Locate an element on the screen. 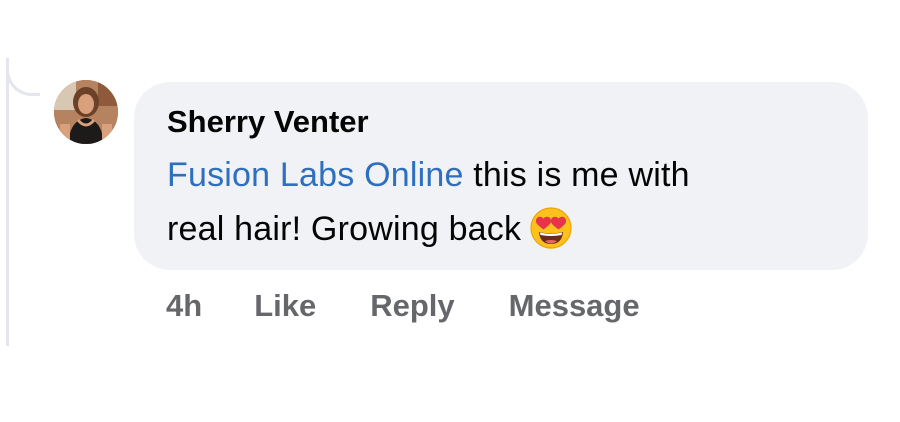 This screenshot has height=422, width=900. comment-text-line1: this is me with is located at coordinates (576, 175).